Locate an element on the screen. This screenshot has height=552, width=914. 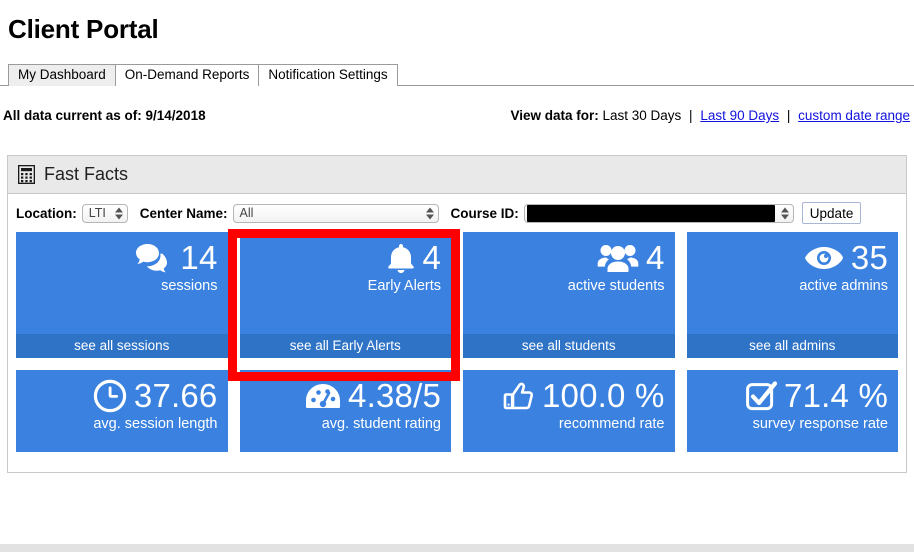
card-active-students: 4 active students see all students is located at coordinates (569, 295).